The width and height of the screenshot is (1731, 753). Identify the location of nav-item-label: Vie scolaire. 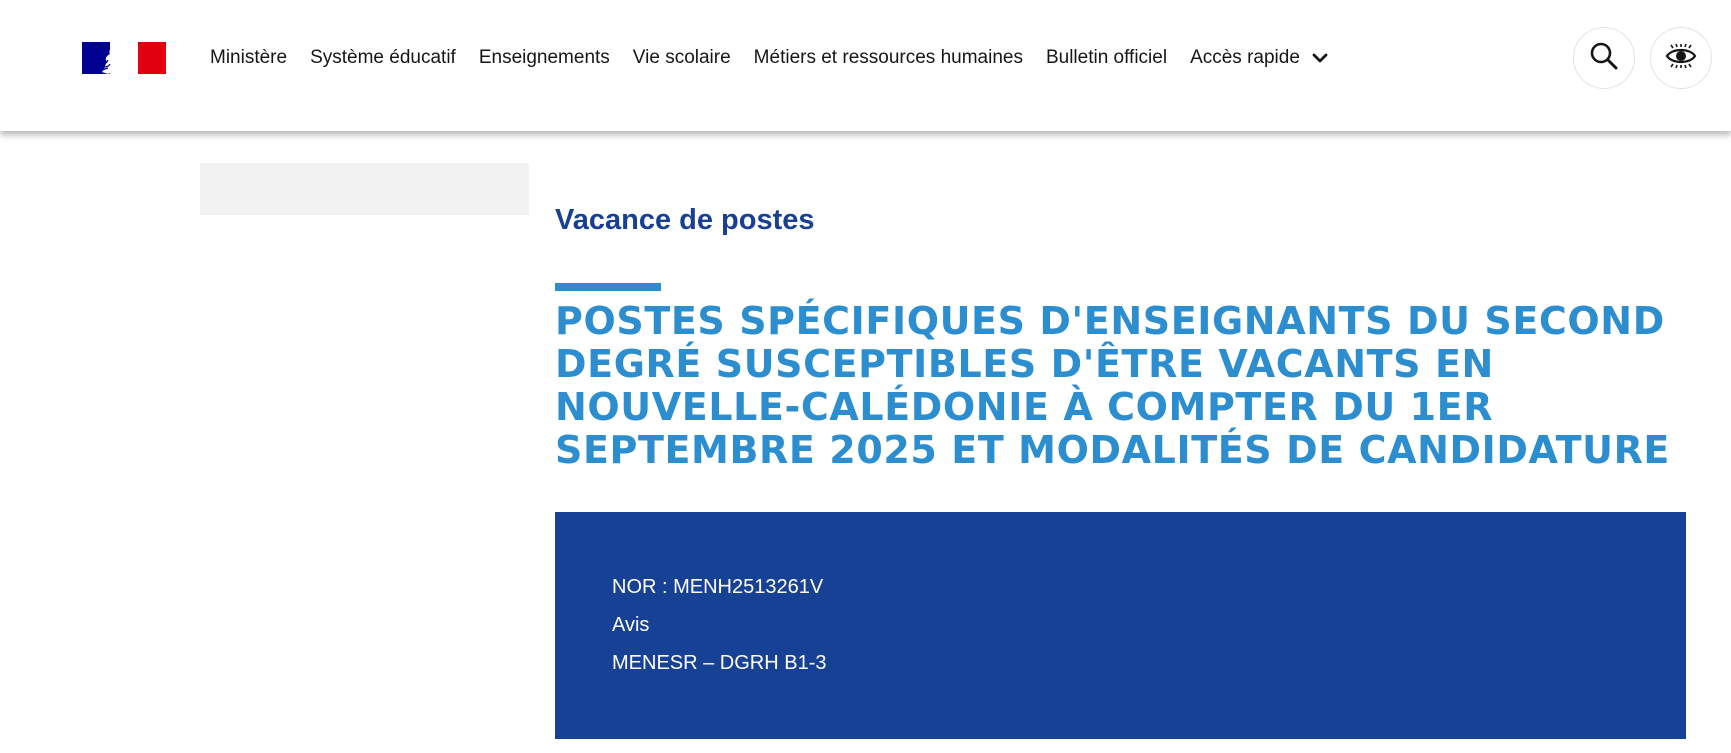
(681, 57).